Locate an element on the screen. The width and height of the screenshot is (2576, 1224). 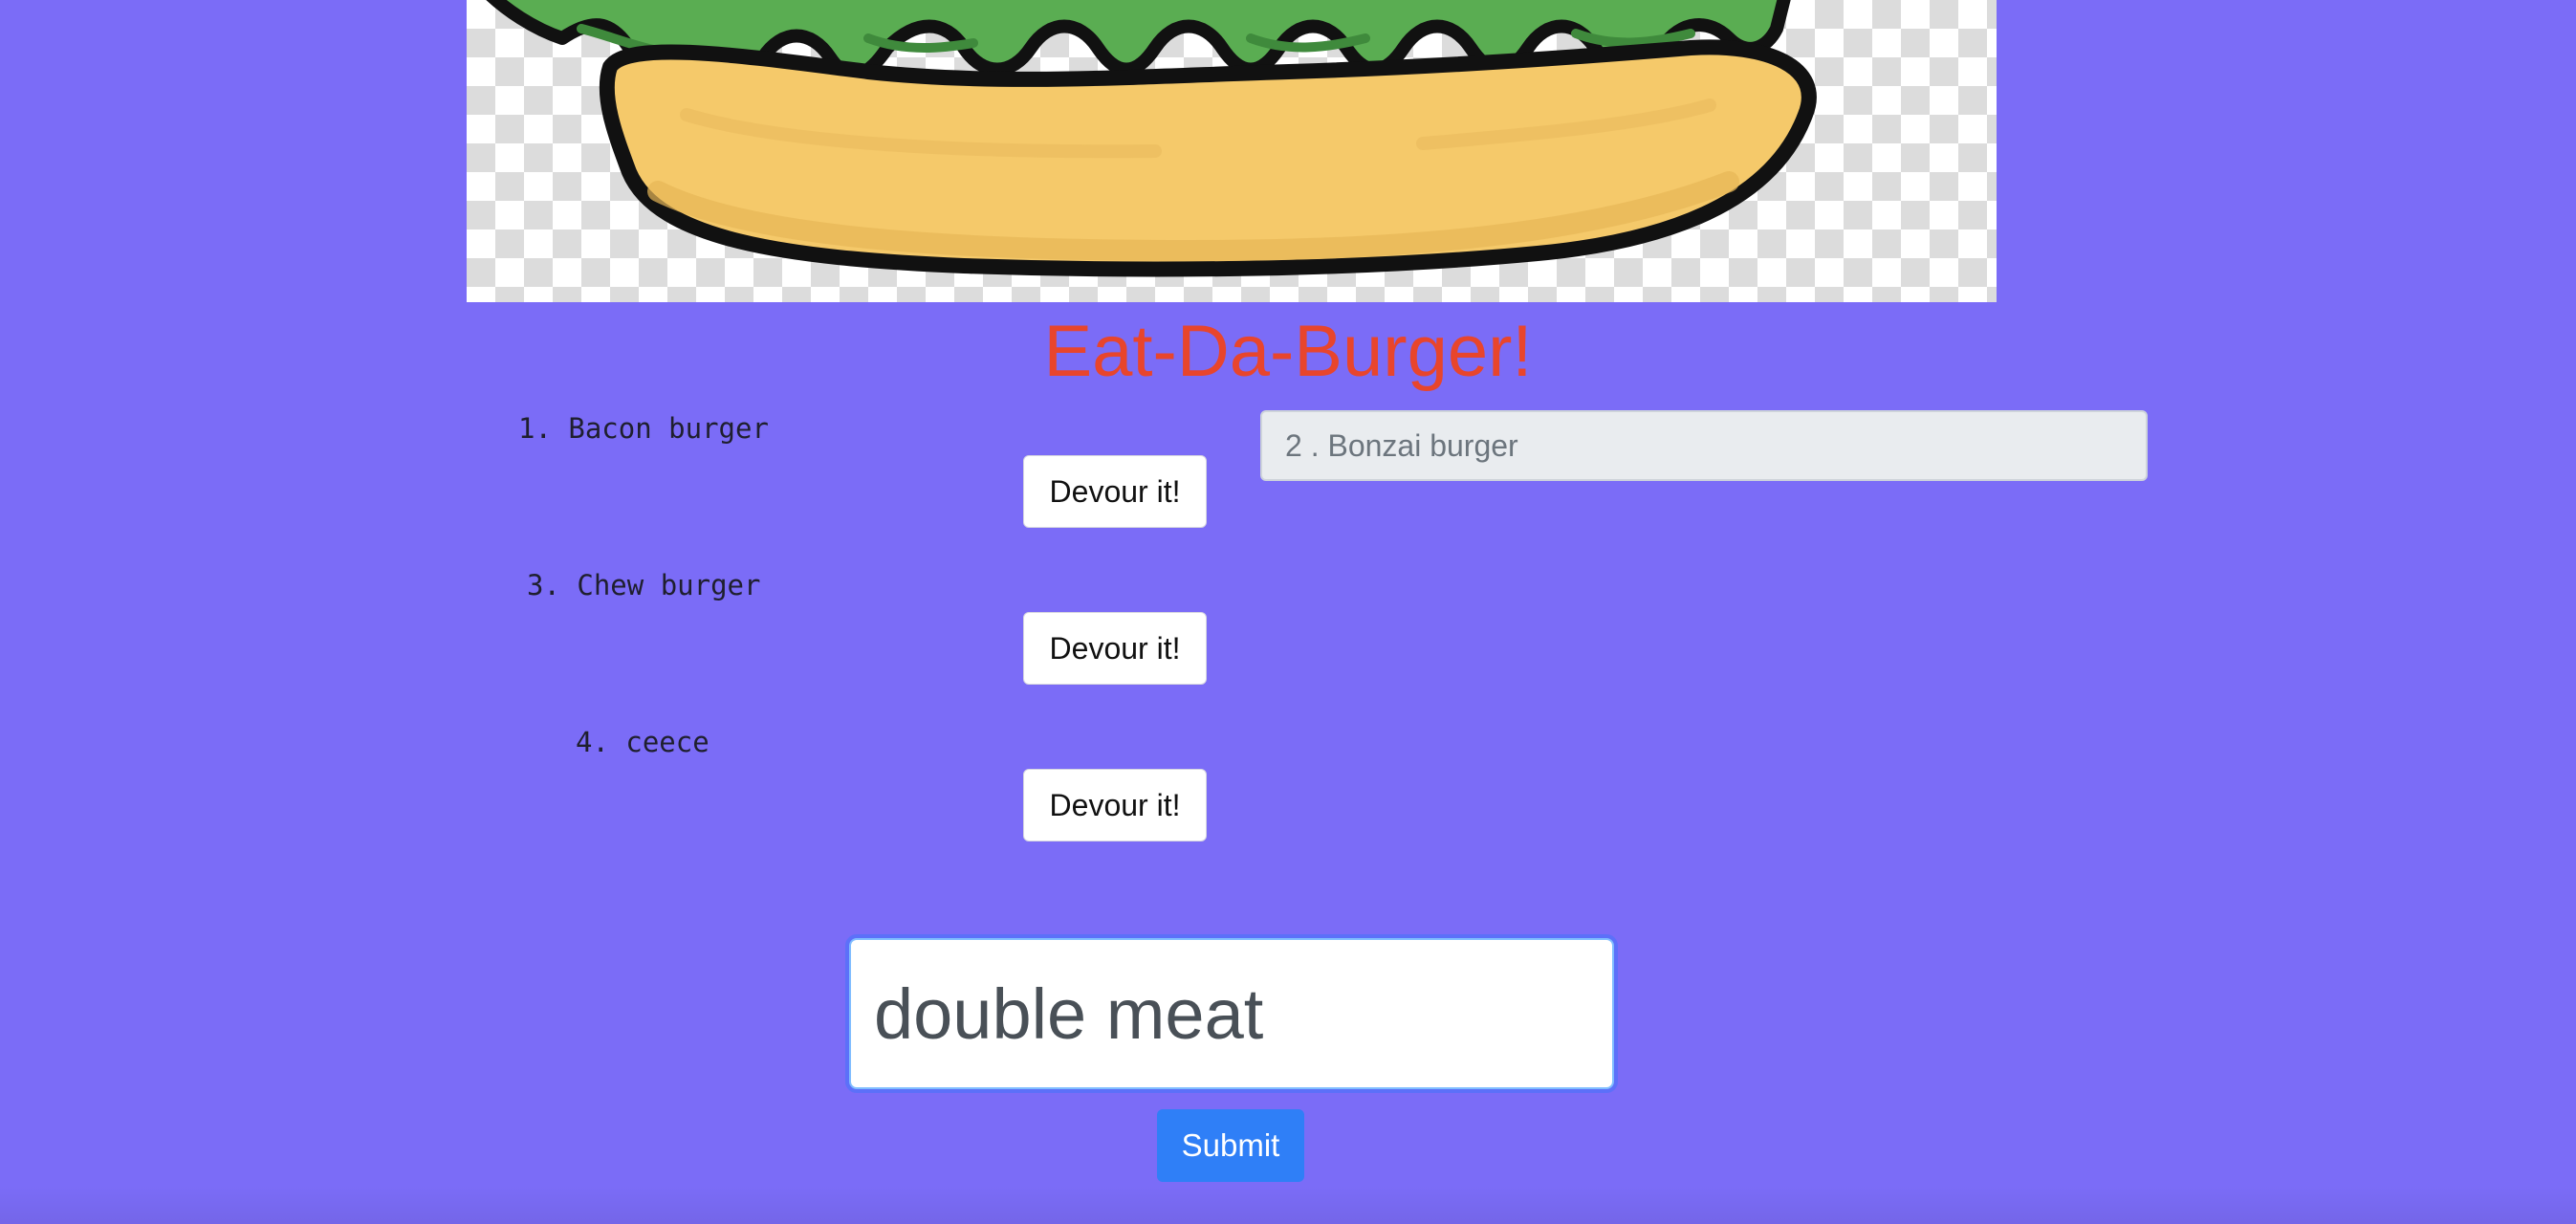
burger-number: 4. is located at coordinates (592, 742).